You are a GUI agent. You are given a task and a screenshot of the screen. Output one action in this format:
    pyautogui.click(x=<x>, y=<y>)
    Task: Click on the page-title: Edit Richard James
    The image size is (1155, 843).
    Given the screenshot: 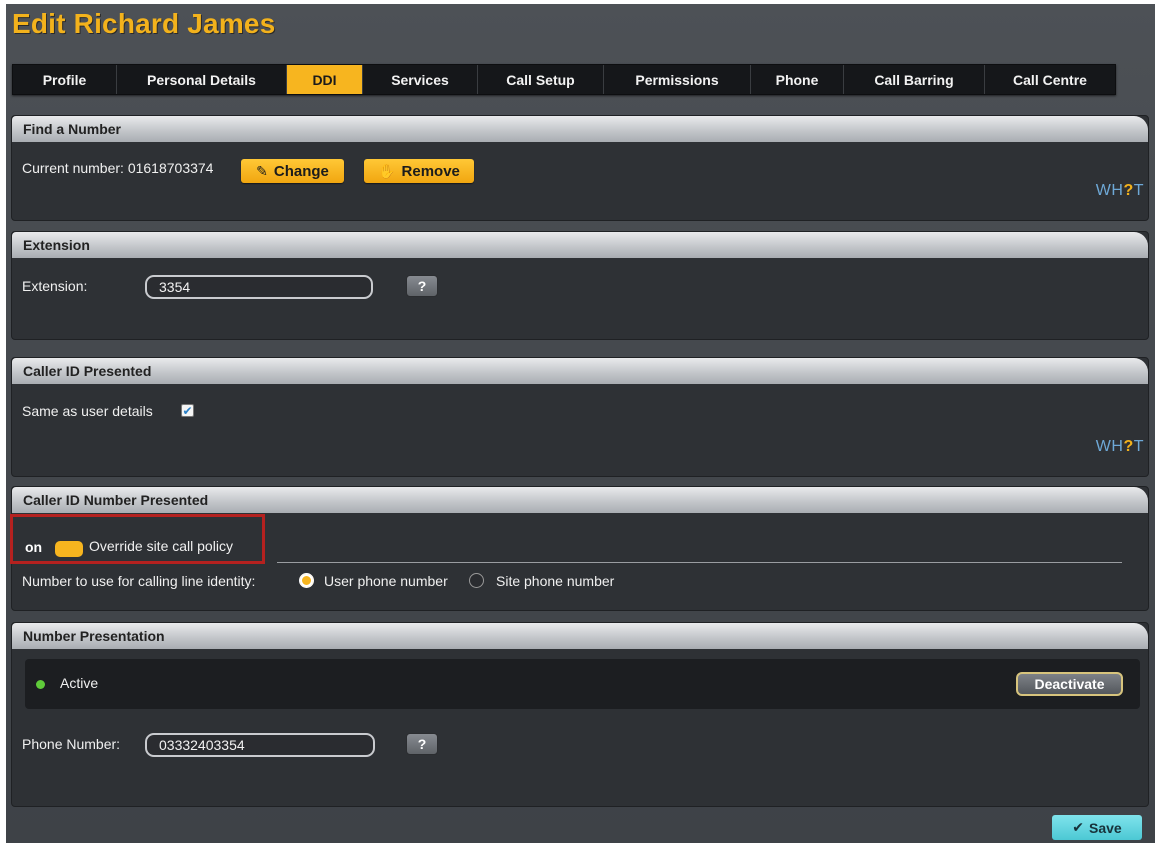 What is the action you would take?
    pyautogui.click(x=144, y=23)
    